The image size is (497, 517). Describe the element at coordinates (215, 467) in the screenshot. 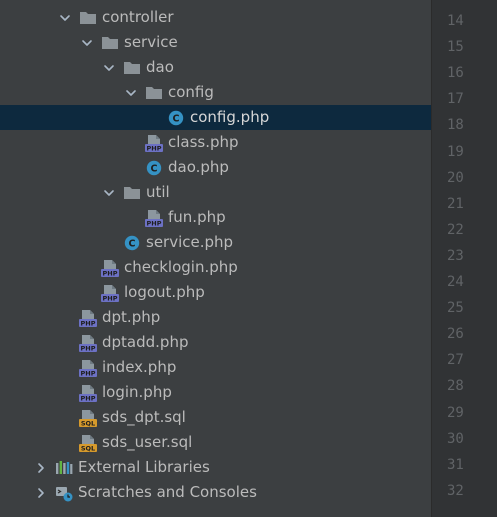

I see `tree-item-external-libraries: External Libraries` at that location.